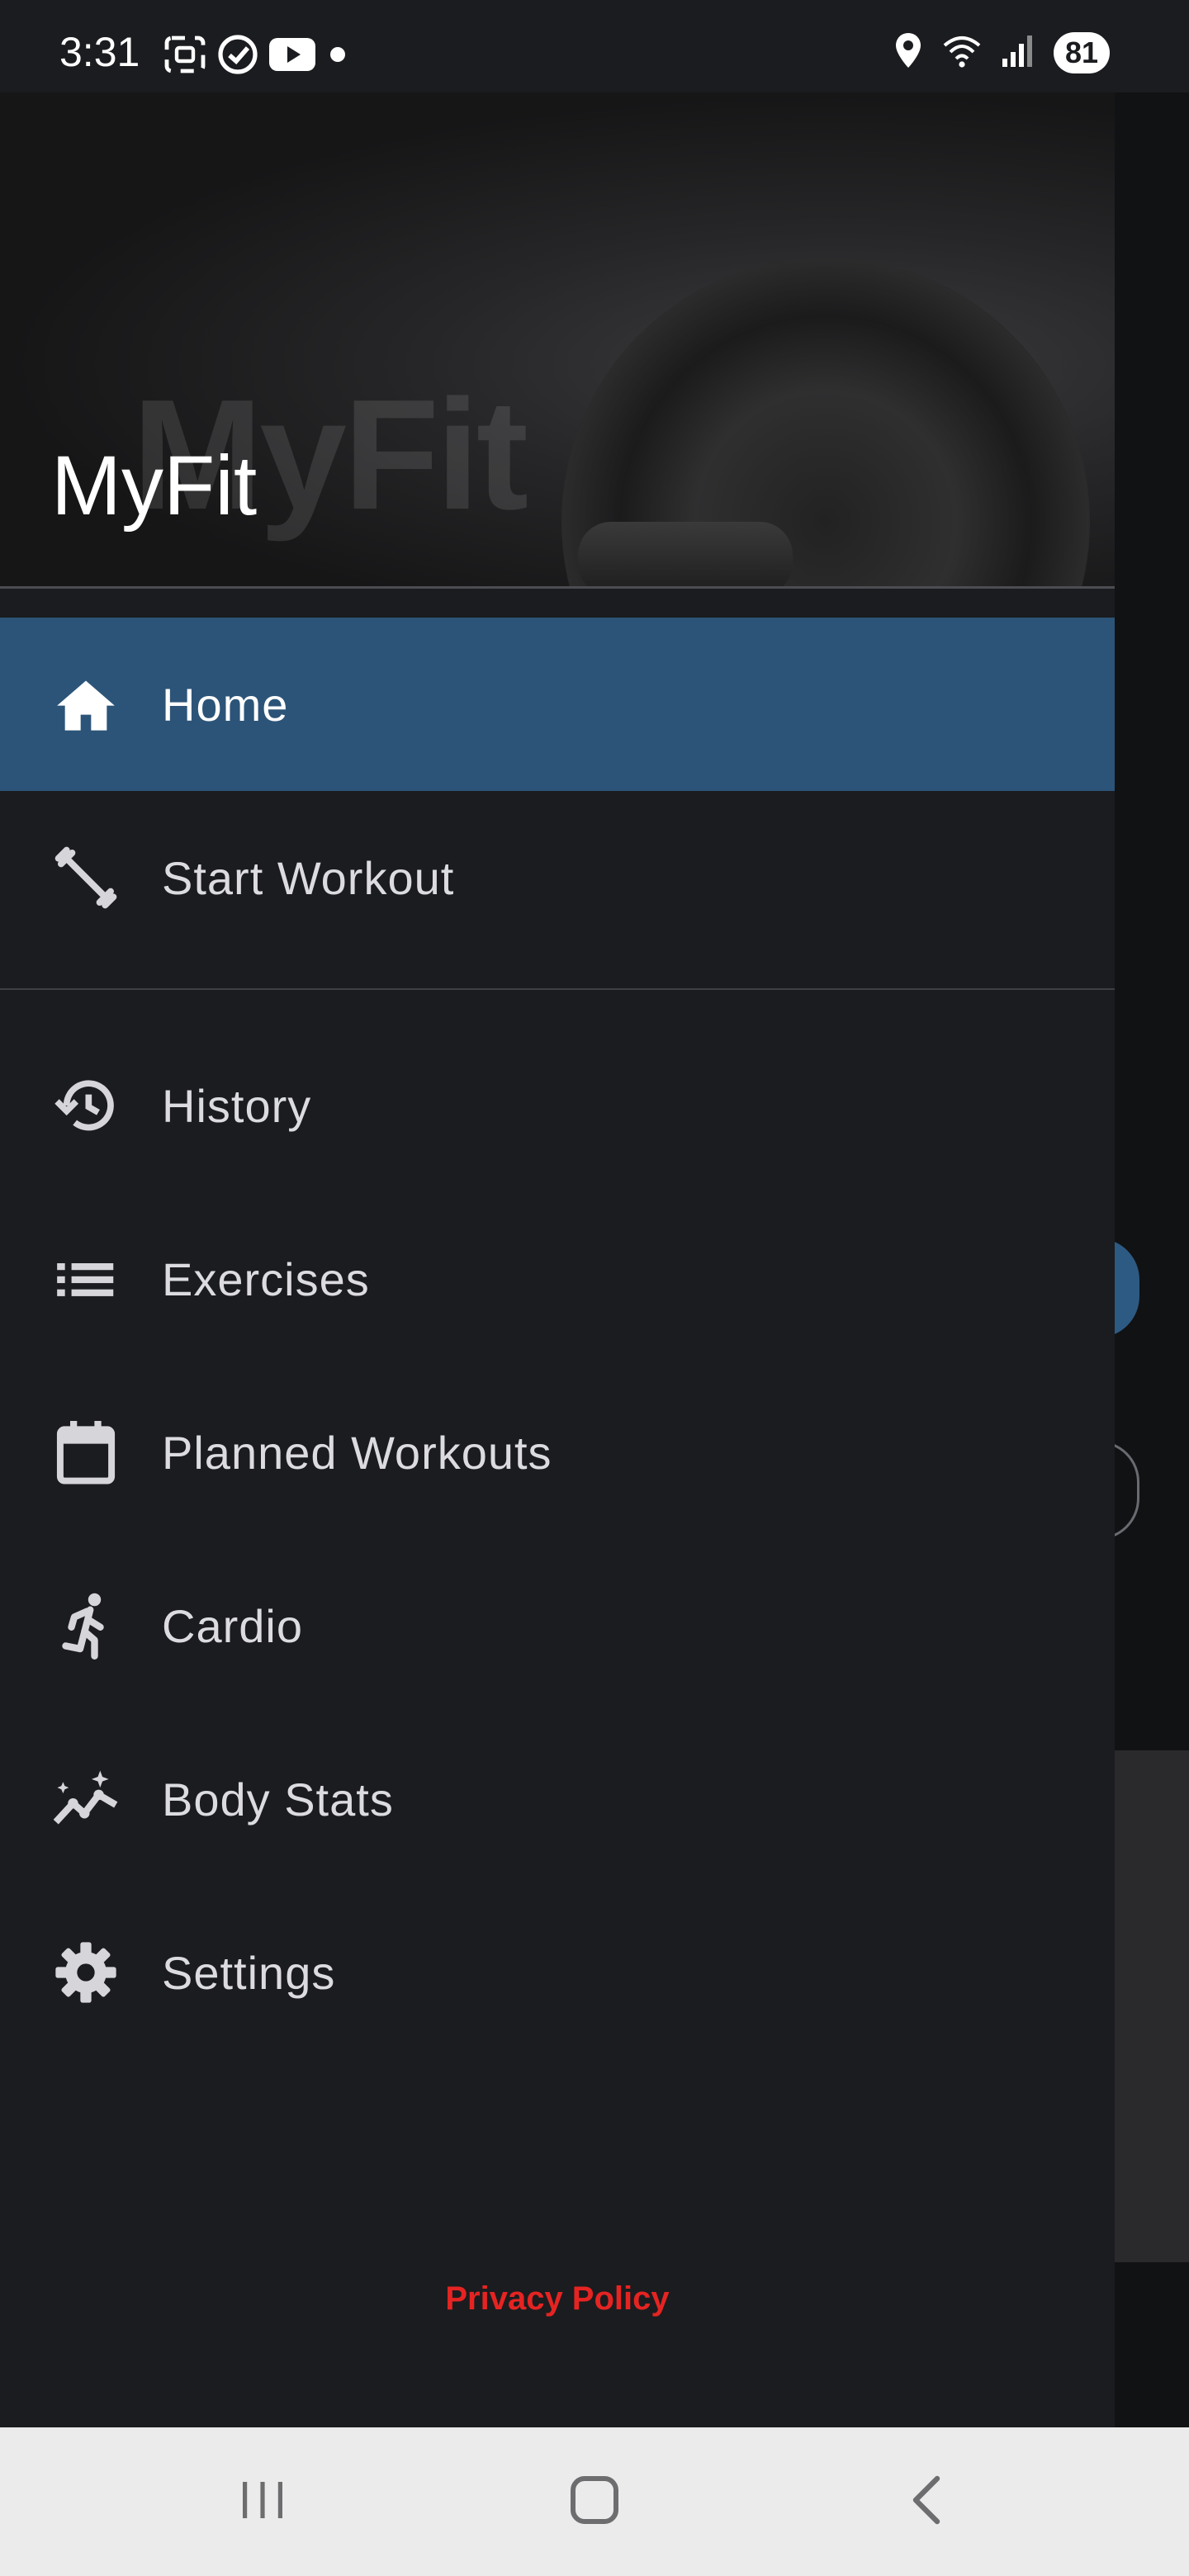 This screenshot has height=2576, width=1189. Describe the element at coordinates (557, 1625) in the screenshot. I see `menu-item-cardio: Cardio` at that location.